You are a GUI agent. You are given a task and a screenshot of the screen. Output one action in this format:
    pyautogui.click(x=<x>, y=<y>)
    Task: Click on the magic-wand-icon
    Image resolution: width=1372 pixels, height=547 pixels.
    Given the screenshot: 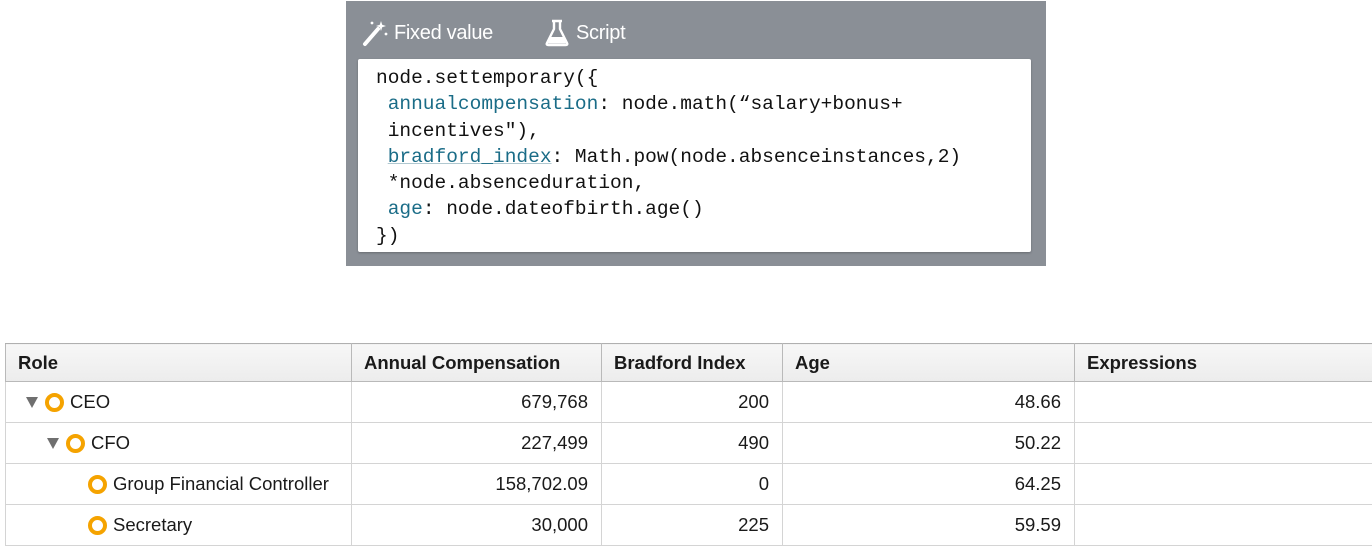 What is the action you would take?
    pyautogui.click(x=375, y=33)
    